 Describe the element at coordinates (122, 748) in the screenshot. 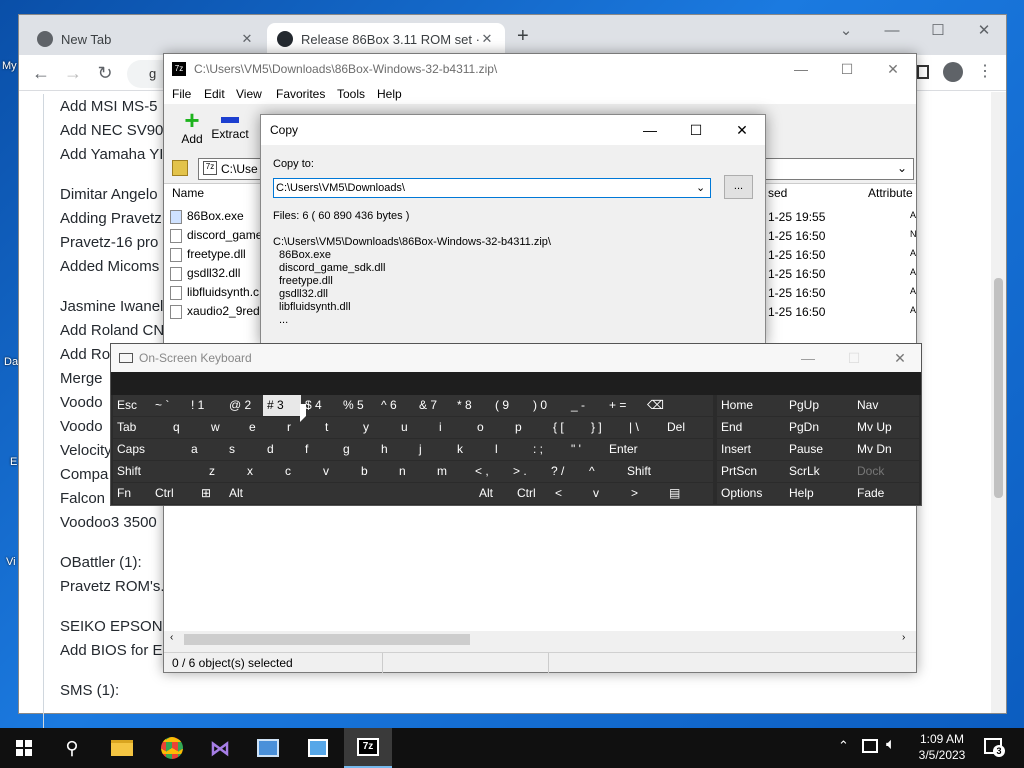

I see `file-explorer-icon` at that location.